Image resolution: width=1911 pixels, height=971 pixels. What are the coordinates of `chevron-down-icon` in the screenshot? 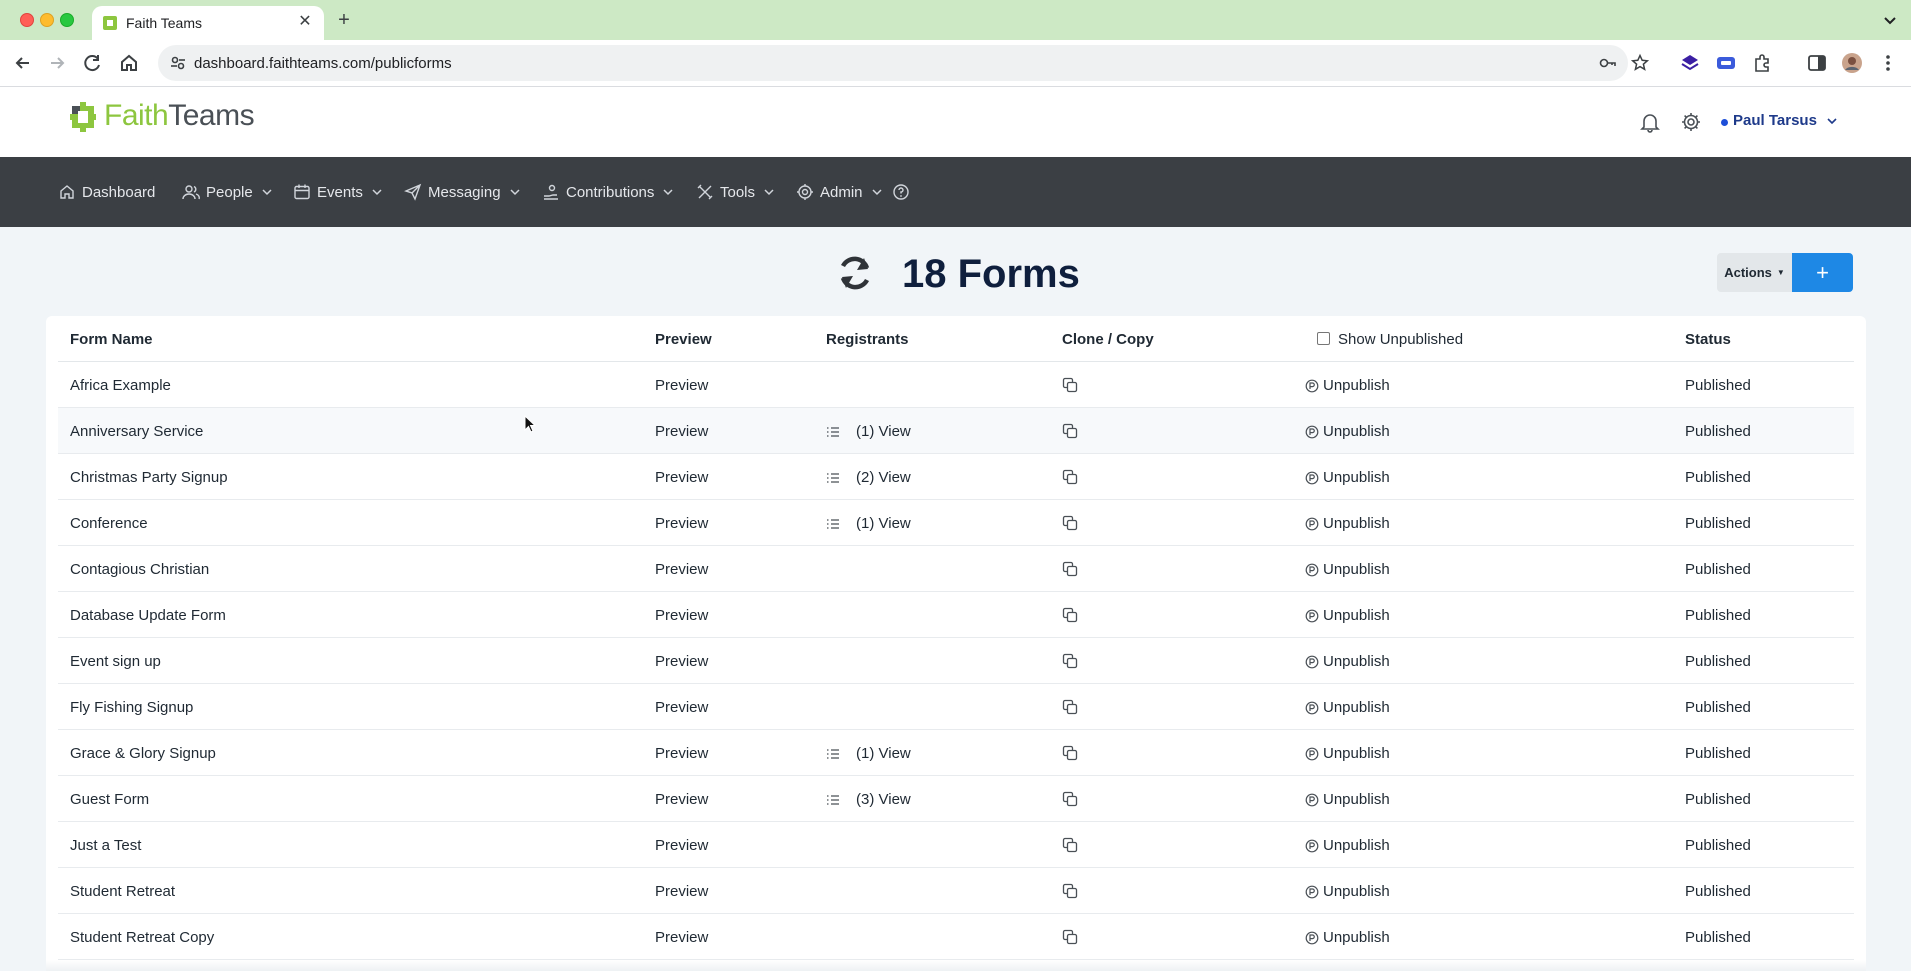 It's located at (1832, 121).